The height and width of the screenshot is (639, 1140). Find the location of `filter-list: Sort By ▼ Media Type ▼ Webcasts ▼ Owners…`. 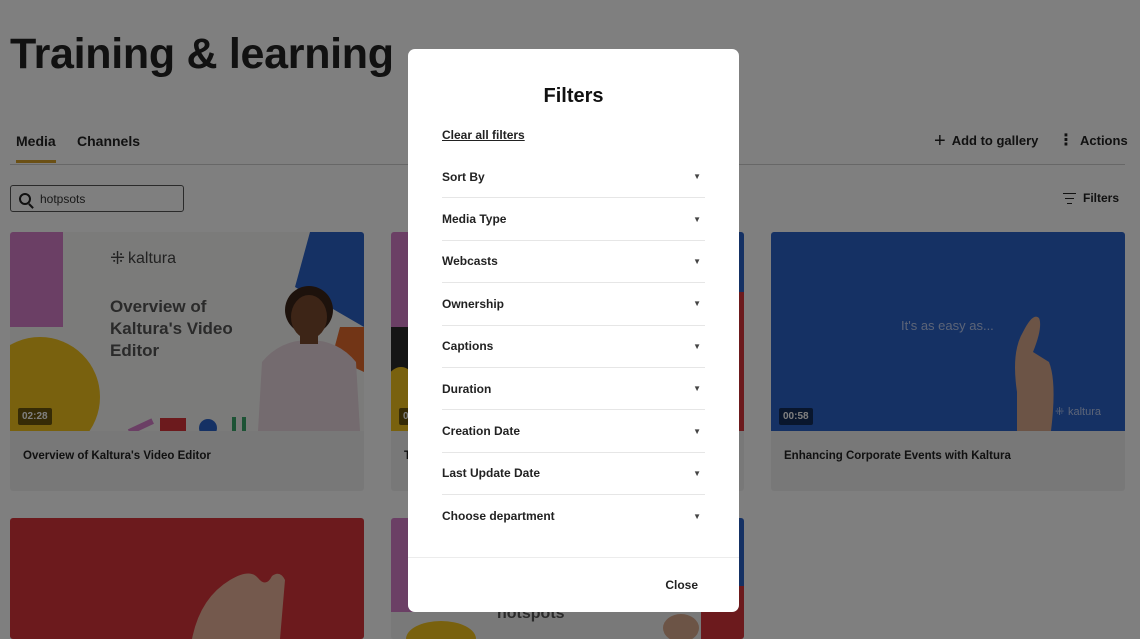

filter-list: Sort By ▼ Media Type ▼ Webcasts ▼ Owners… is located at coordinates (573, 347).